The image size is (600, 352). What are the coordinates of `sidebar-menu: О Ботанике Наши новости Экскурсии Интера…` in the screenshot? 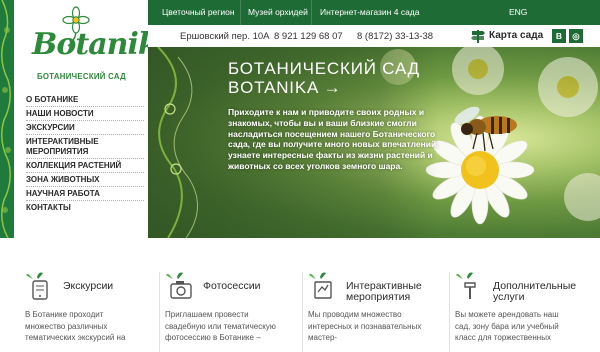 It's located at (85, 153).